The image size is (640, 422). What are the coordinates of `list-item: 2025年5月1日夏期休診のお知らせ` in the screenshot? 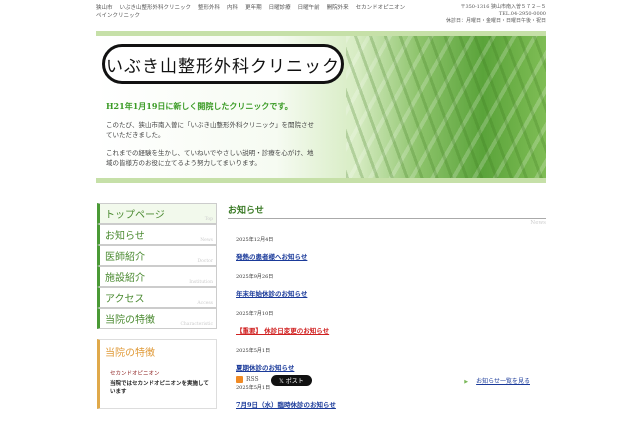 It's located at (391, 361).